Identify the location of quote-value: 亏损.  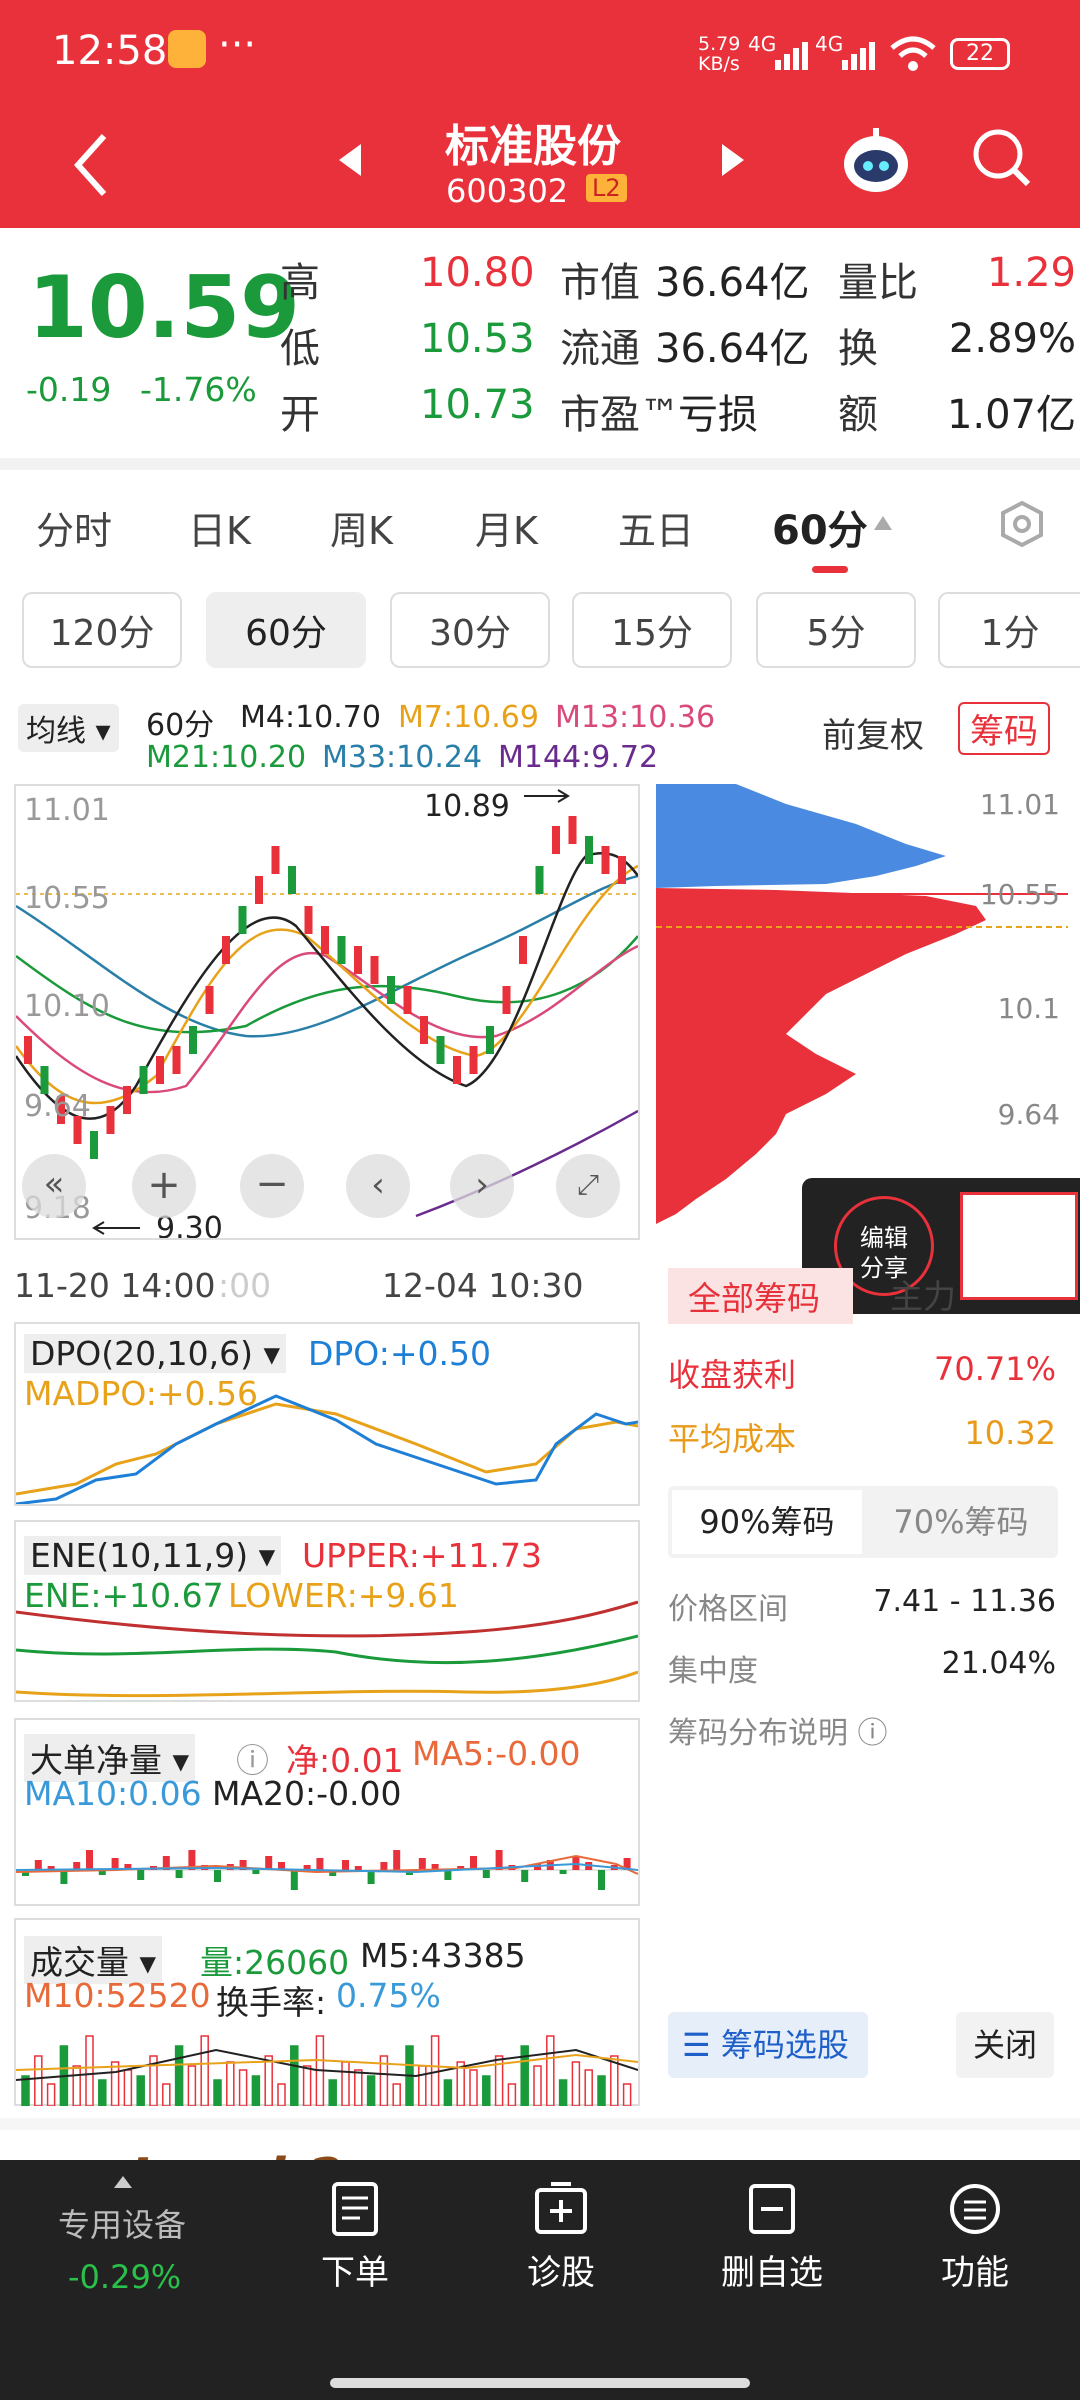
(718, 415).